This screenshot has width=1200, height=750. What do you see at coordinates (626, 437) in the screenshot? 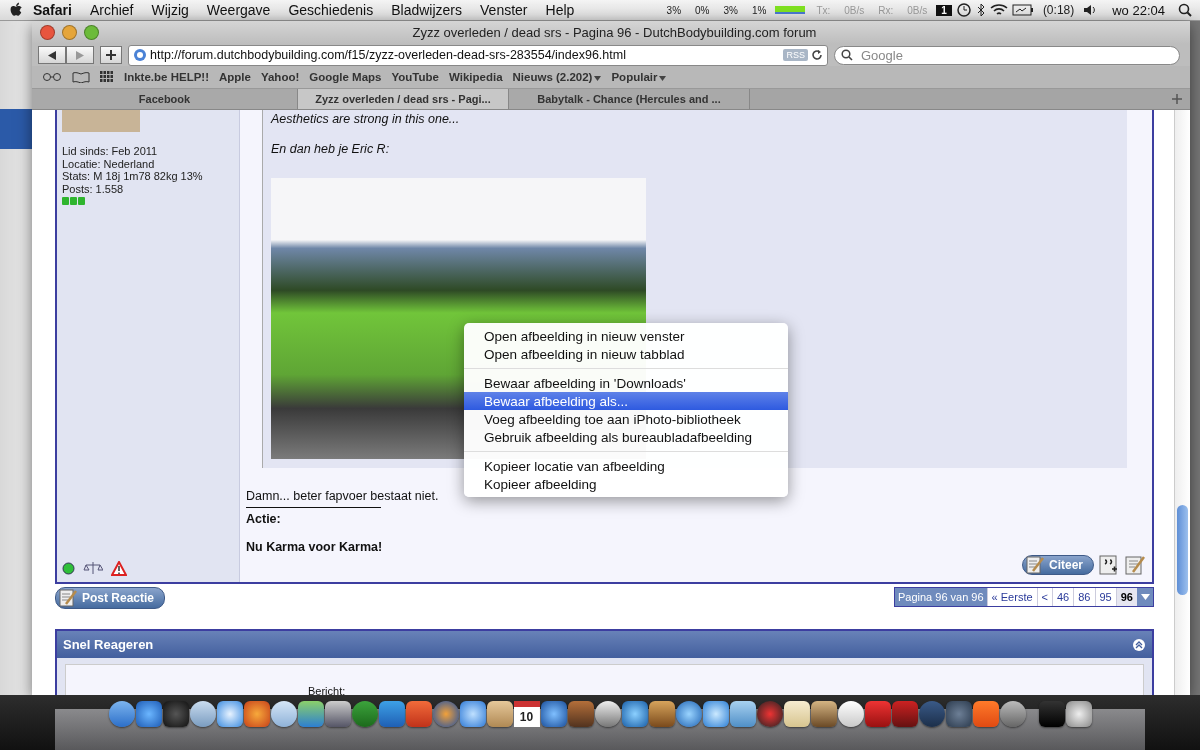
I see `context-menu-item: Gebruik afbeelding als bureaubladafbeelding` at bounding box center [626, 437].